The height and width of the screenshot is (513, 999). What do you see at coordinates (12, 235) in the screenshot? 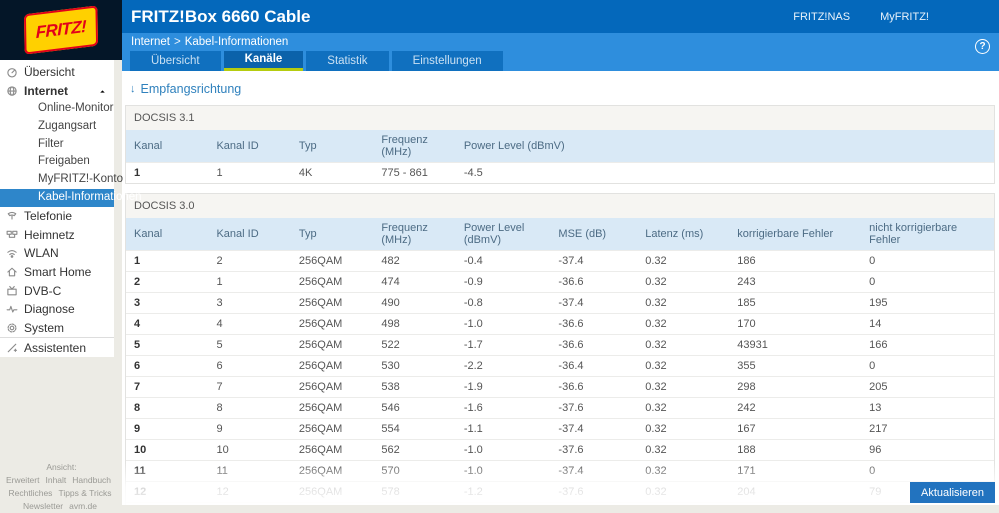
I see `network-icon` at bounding box center [12, 235].